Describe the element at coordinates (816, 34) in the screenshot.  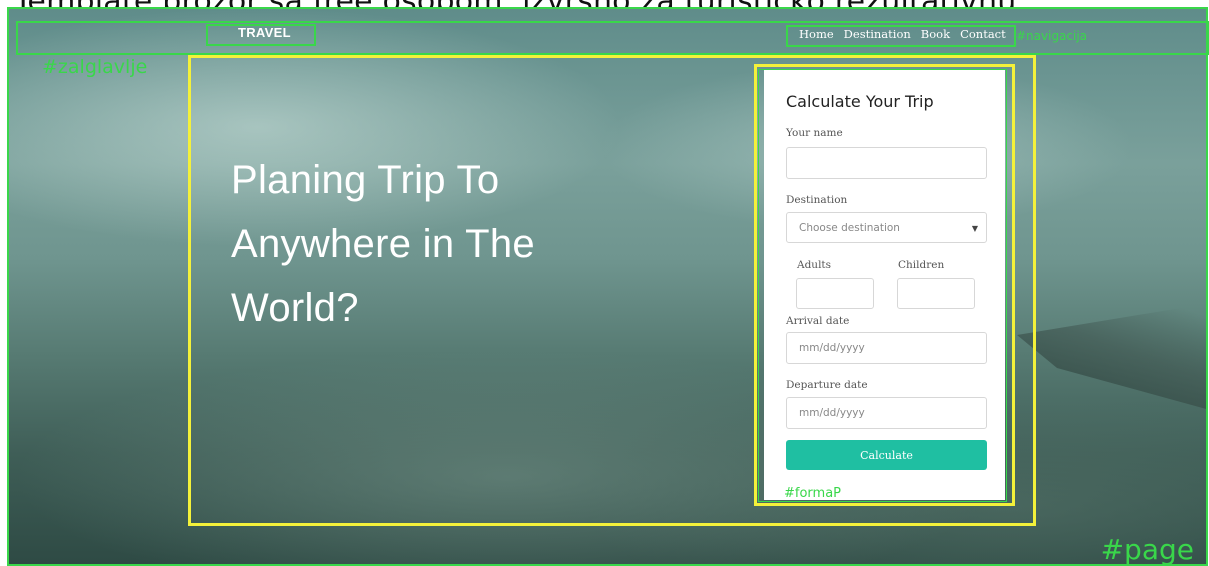
I see `nav-link-home: Home` at that location.